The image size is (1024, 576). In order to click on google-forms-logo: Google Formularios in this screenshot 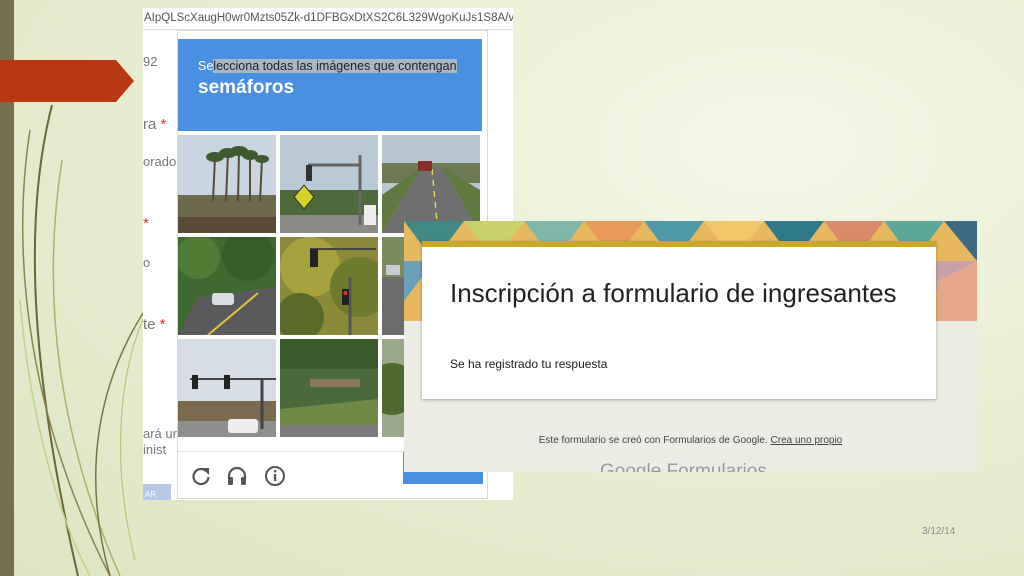, I will do `click(683, 466)`.